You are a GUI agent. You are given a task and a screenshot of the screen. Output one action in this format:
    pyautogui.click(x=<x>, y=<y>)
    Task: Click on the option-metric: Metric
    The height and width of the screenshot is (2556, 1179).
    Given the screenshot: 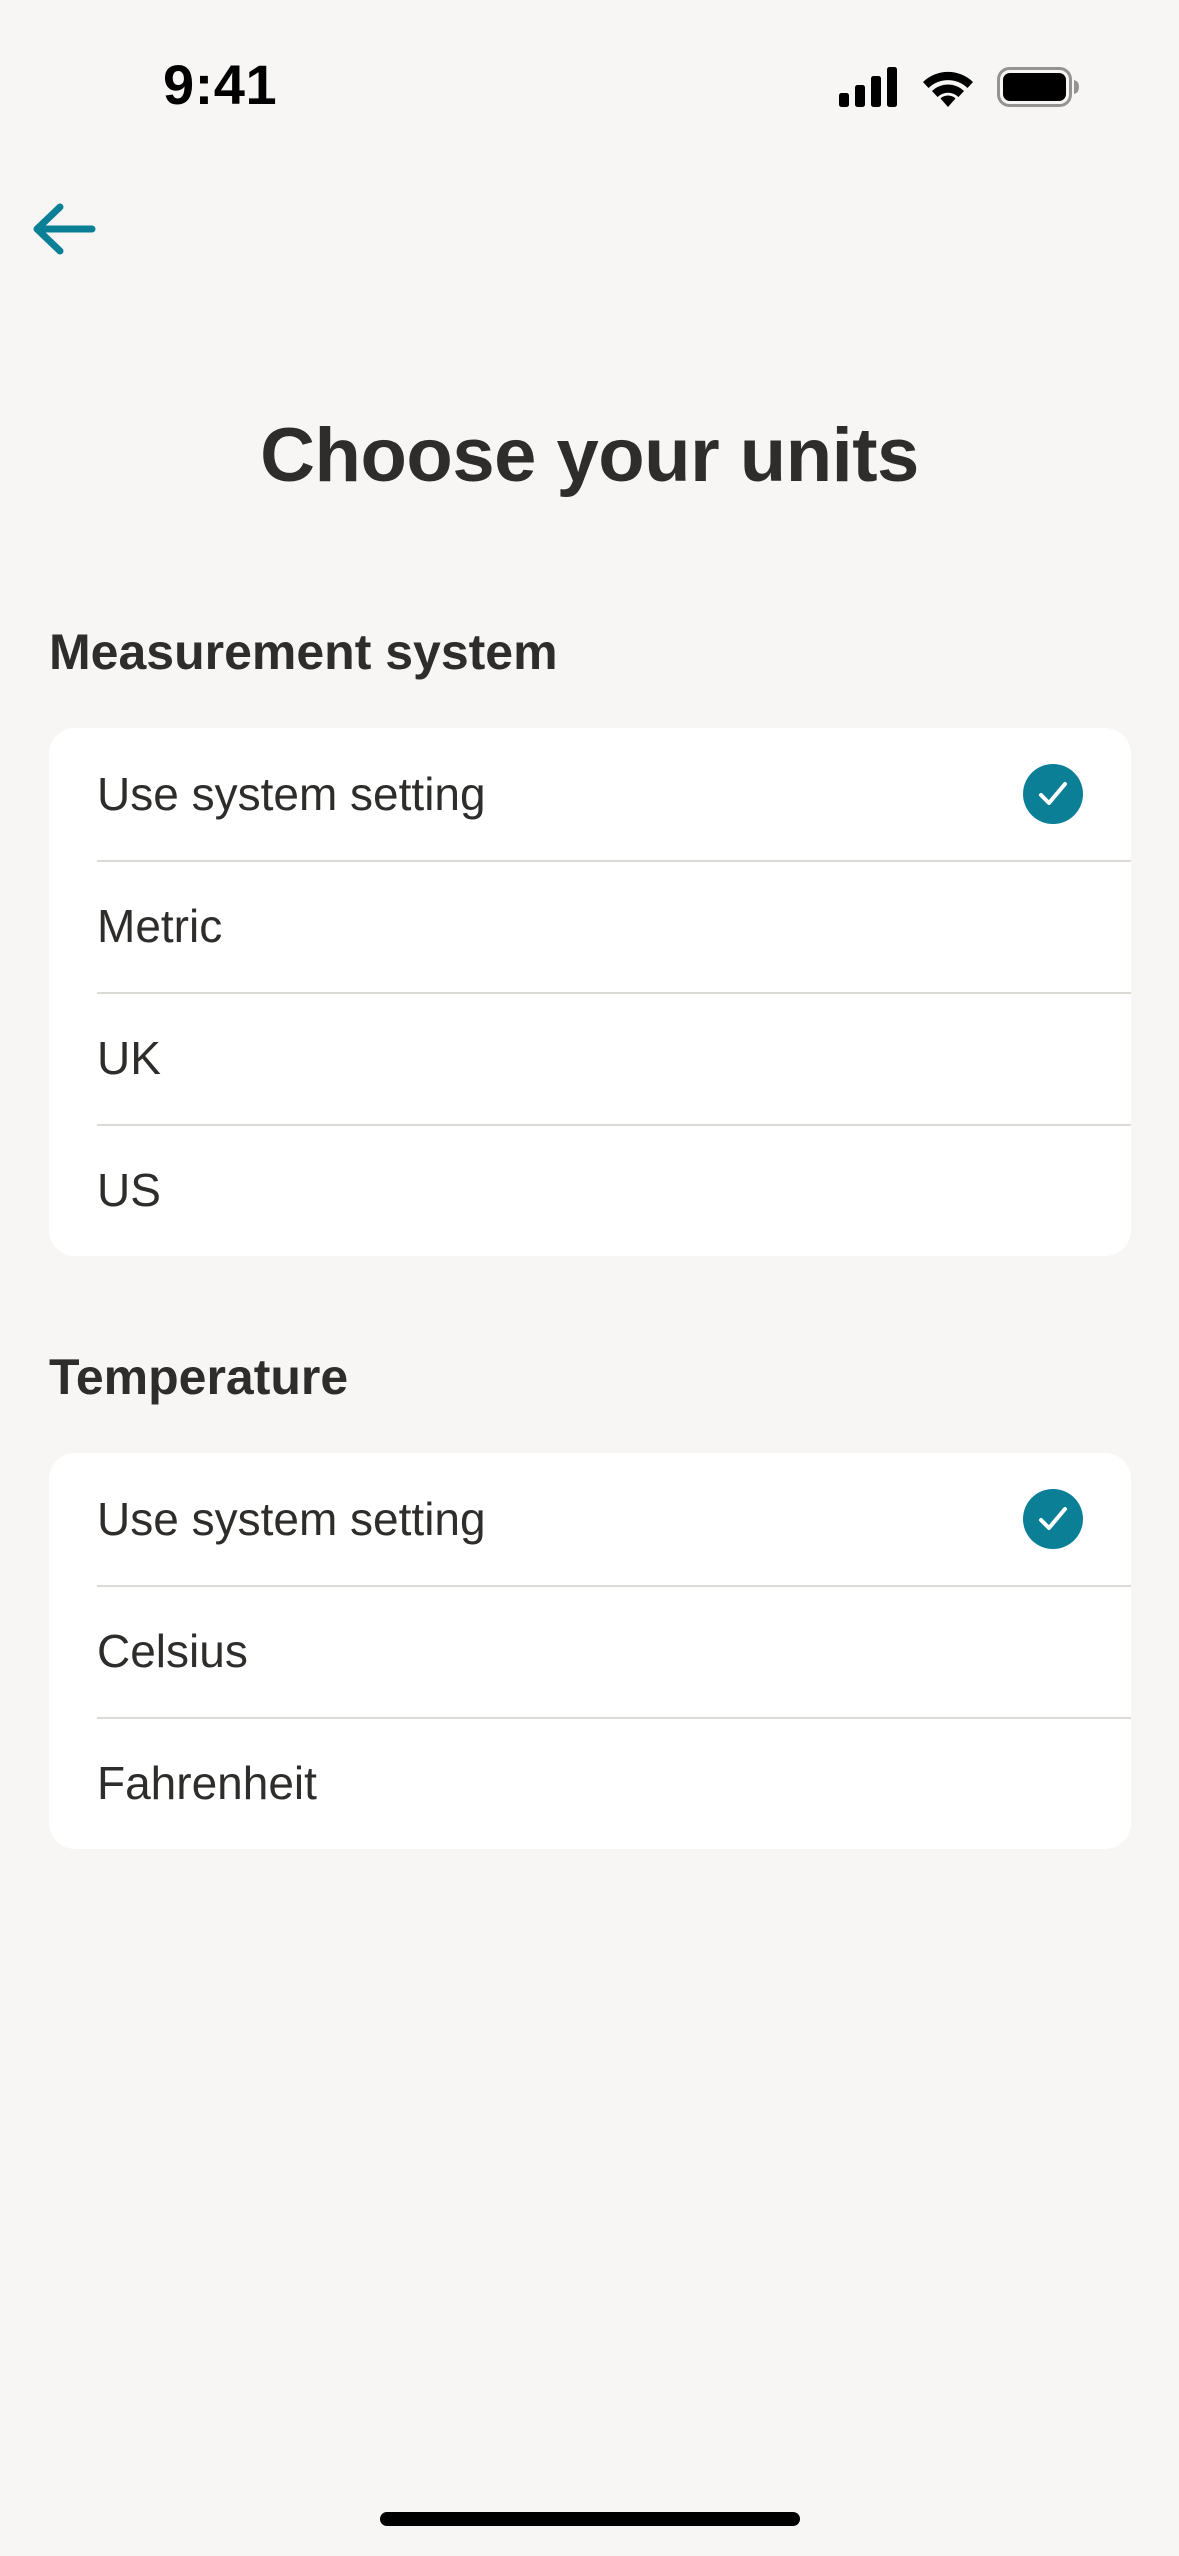 What is the action you would take?
    pyautogui.click(x=590, y=926)
    